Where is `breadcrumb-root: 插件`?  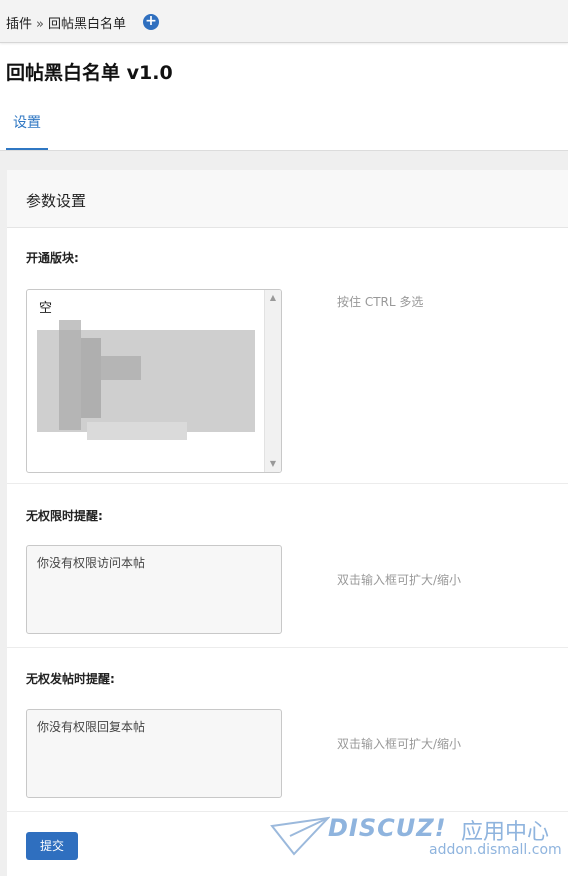
breadcrumb-root: 插件 is located at coordinates (19, 24).